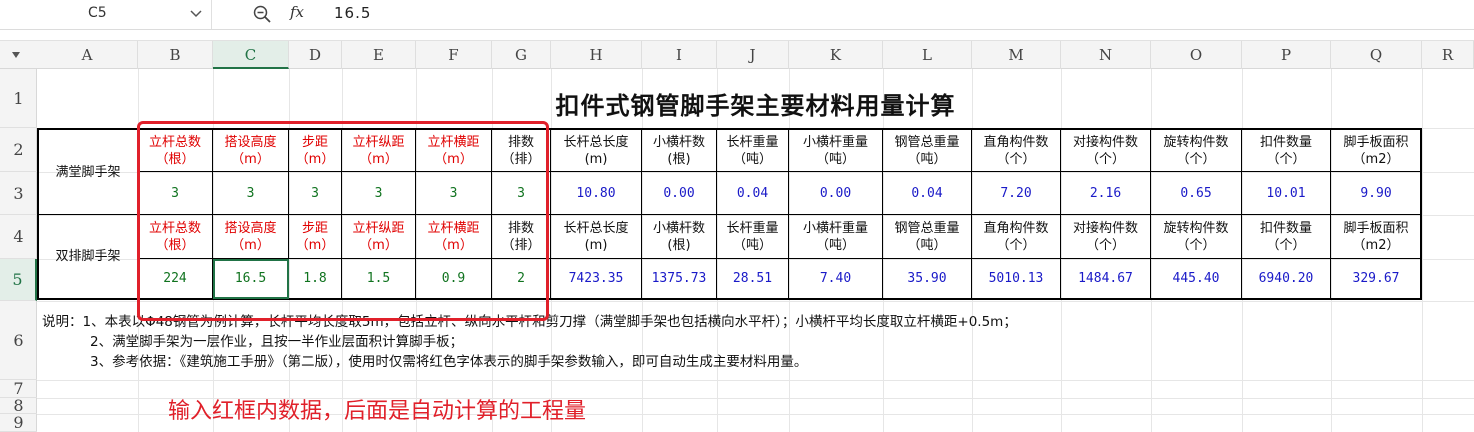 The image size is (1474, 432). I want to click on column-header-c: C, so click(251, 55).